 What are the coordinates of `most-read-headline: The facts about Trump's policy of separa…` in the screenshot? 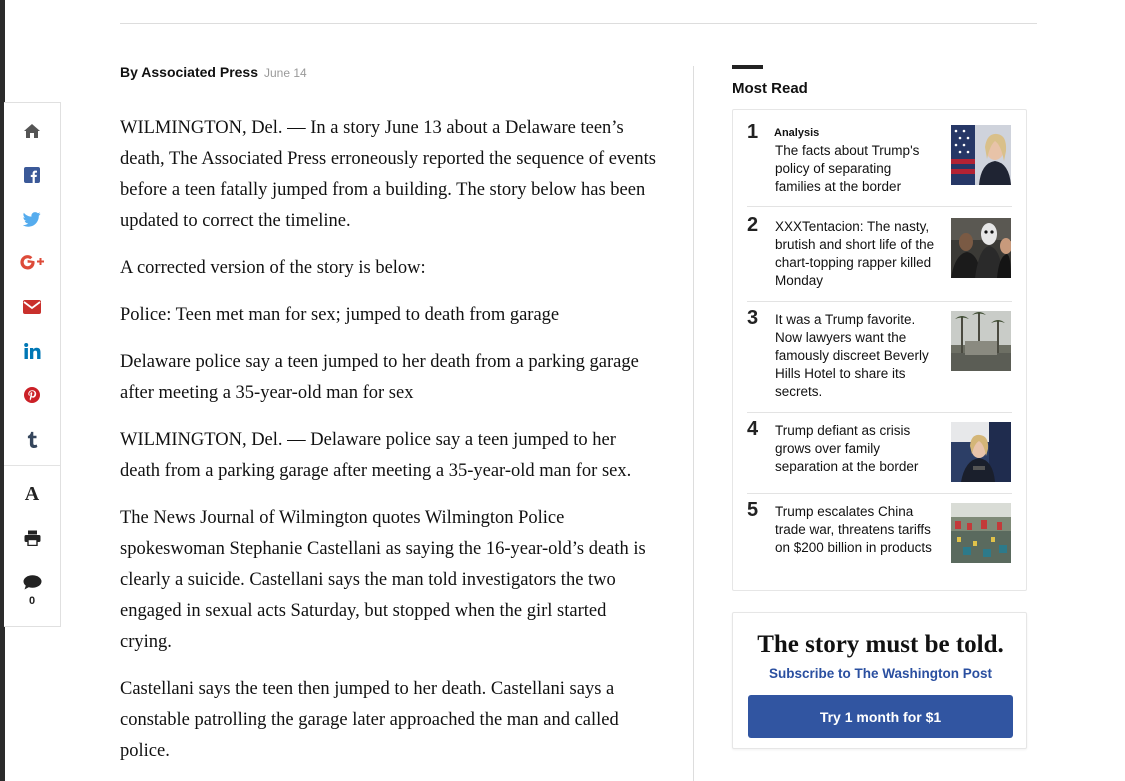 It's located at (857, 169).